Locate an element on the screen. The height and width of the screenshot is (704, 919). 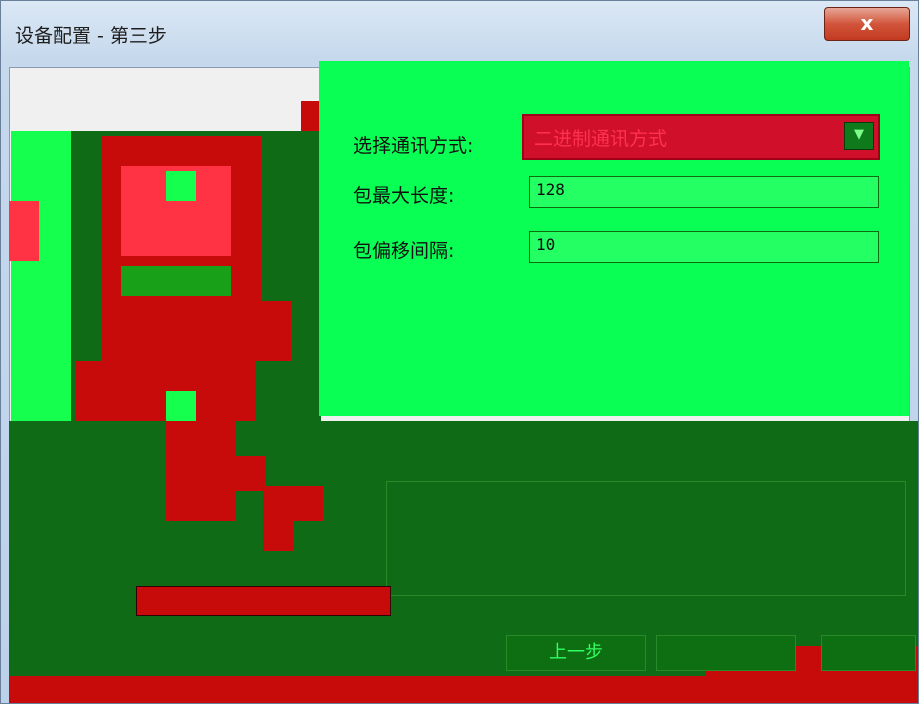
title-bar: 设备配置 - 第三步 x is located at coordinates (459, 32).